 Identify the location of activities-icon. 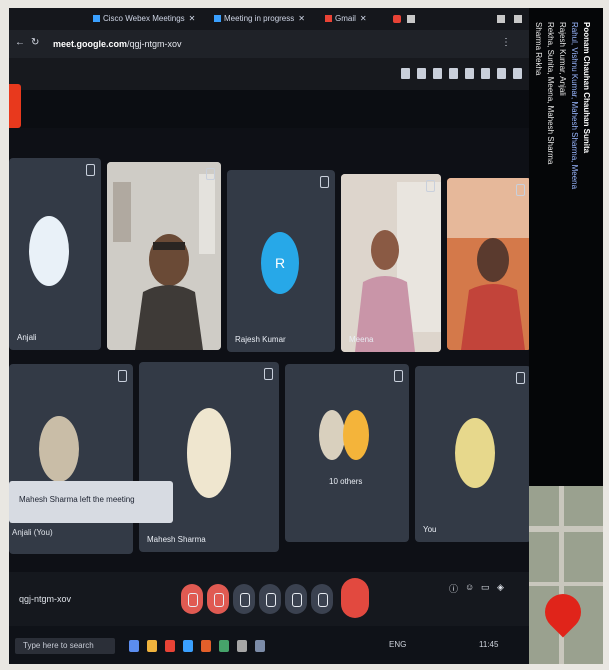
(453, 73).